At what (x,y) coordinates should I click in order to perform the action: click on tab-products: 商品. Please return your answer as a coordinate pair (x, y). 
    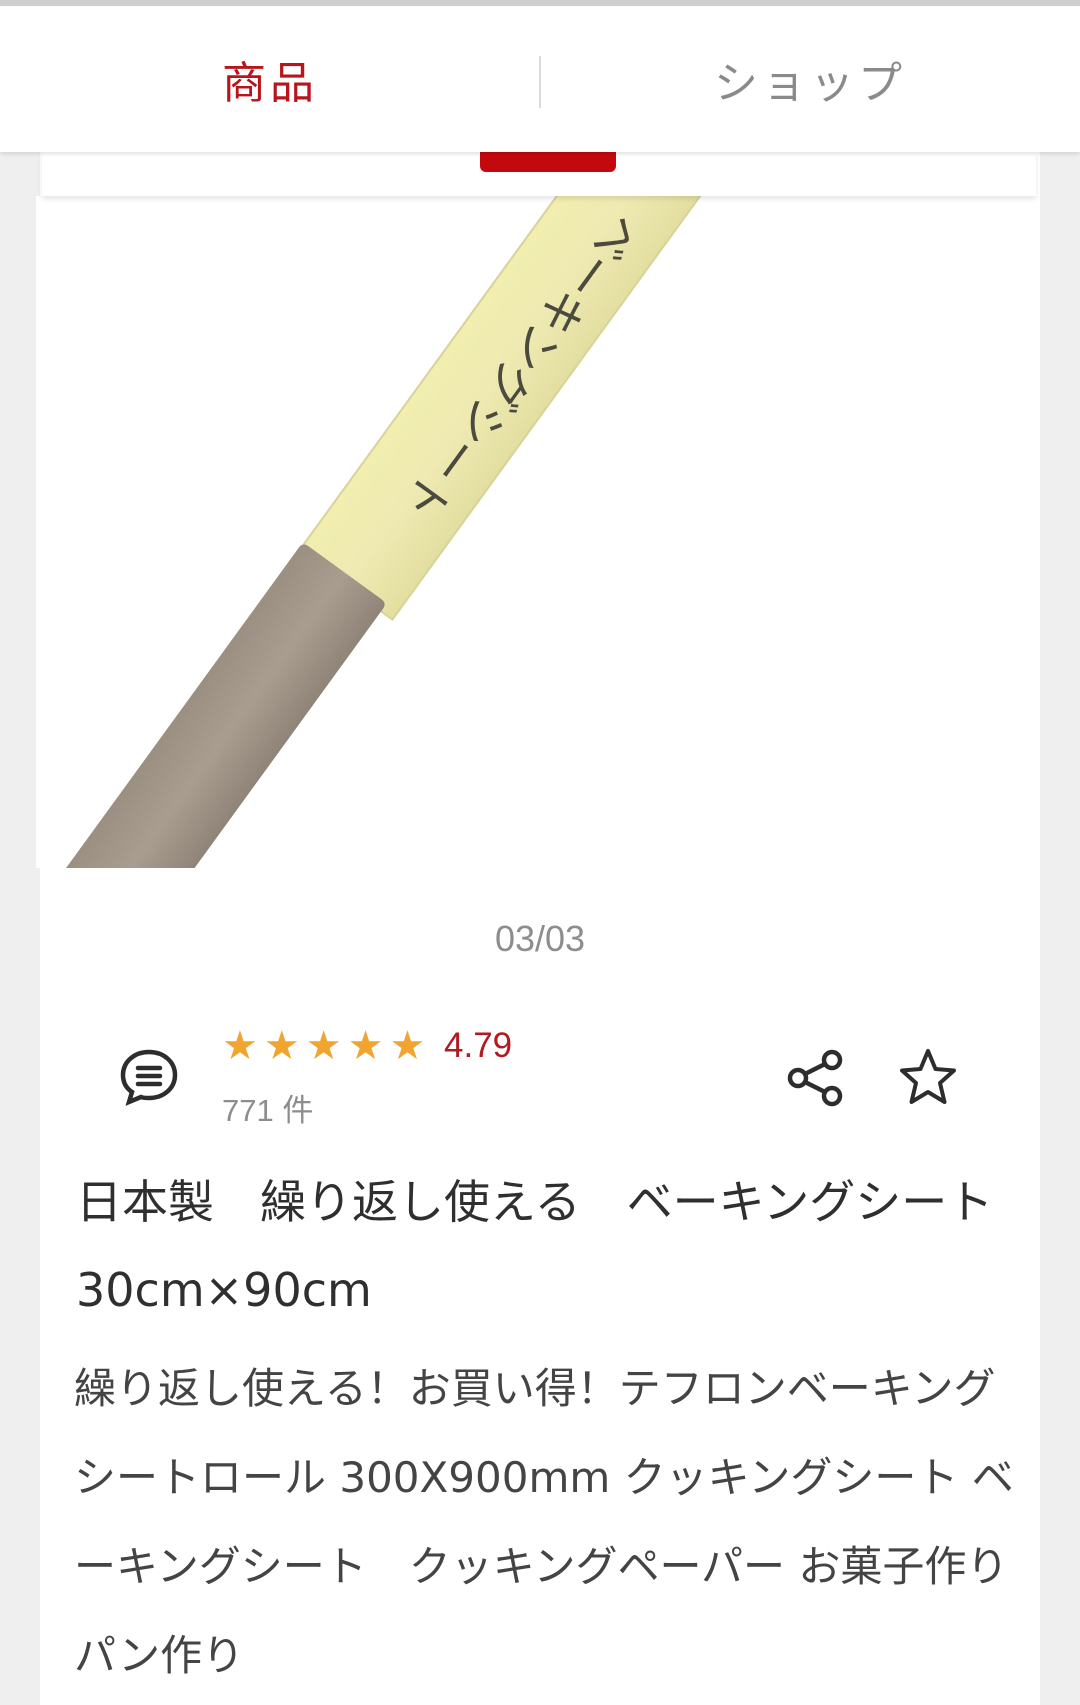
    Looking at the image, I should click on (270, 79).